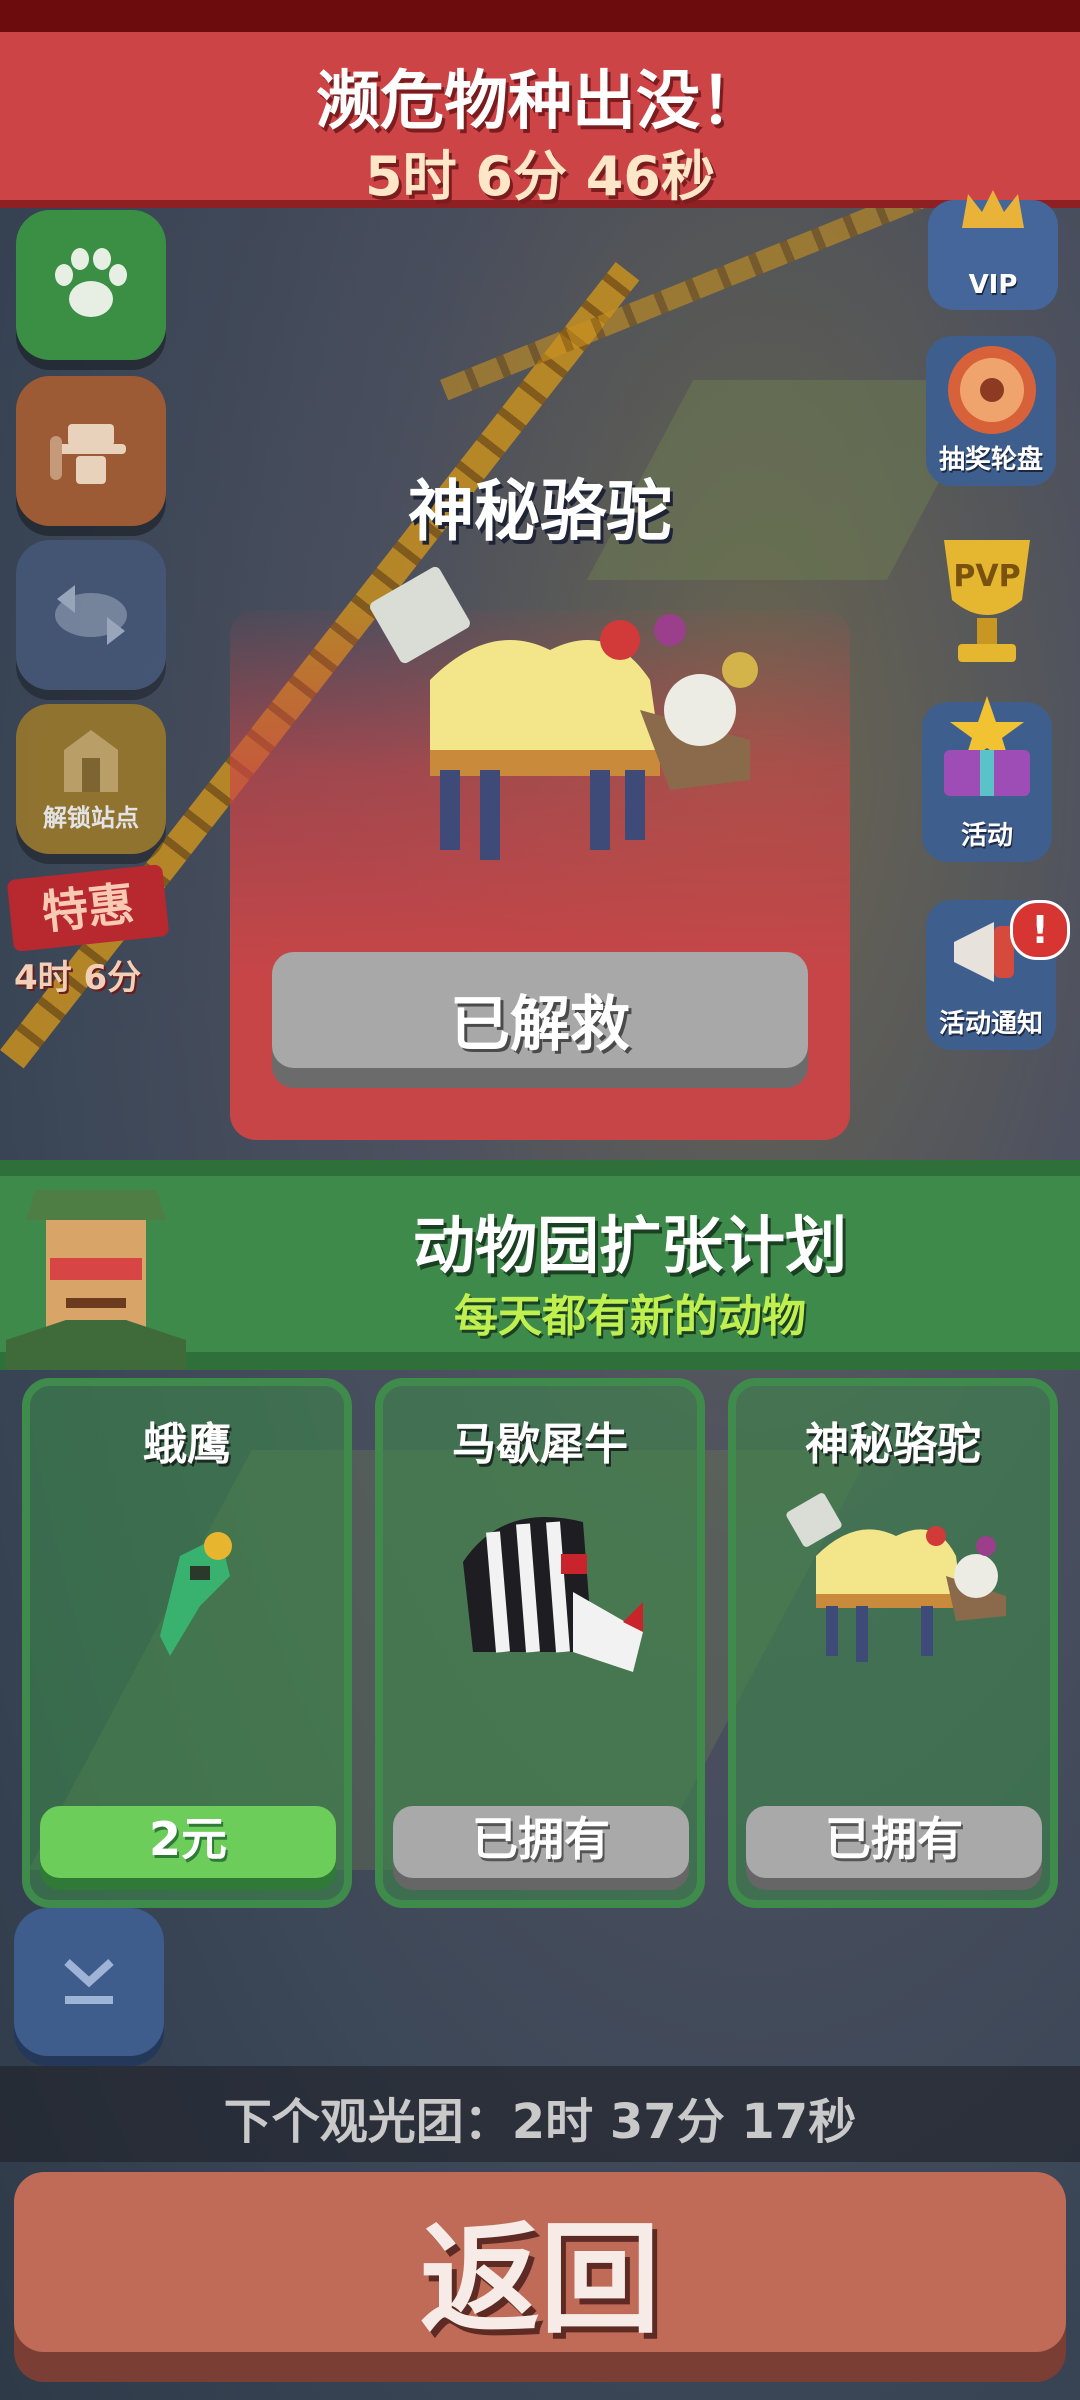 The height and width of the screenshot is (2400, 1080). I want to click on next-tour-countdown: 下个观光团：2时 37分 17秒, so click(540, 2122).